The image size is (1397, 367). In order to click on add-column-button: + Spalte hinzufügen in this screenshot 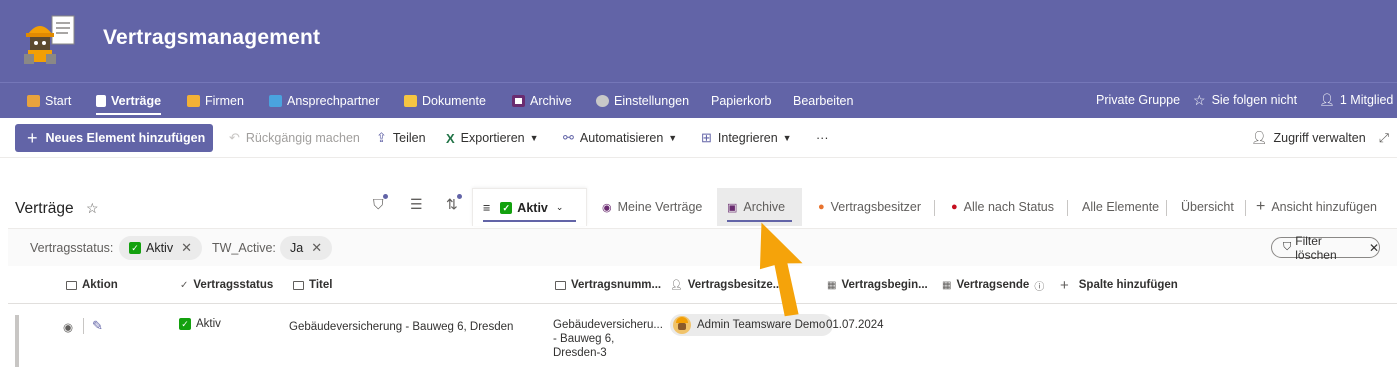, I will do `click(1119, 285)`.